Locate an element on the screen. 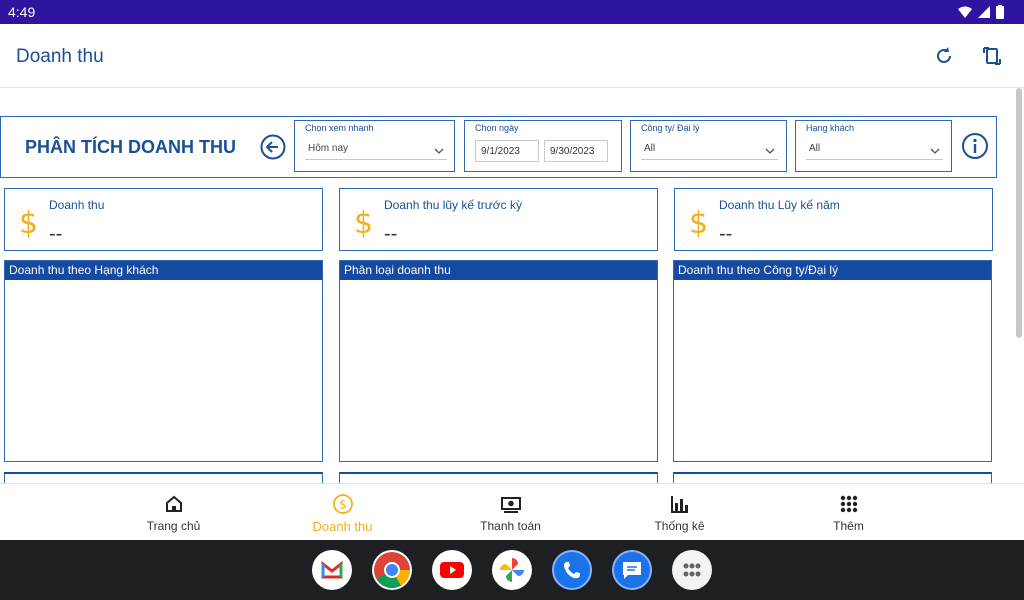 The height and width of the screenshot is (600, 1024). status-icons is located at coordinates (981, 12).